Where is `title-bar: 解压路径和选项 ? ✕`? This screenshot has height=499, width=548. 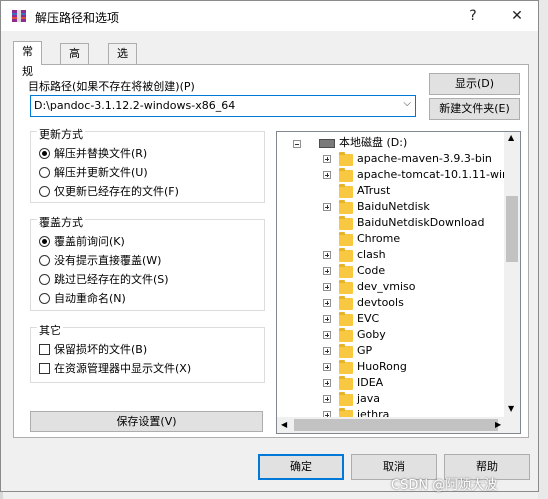 title-bar: 解压路径和选项 ? ✕ is located at coordinates (269, 16).